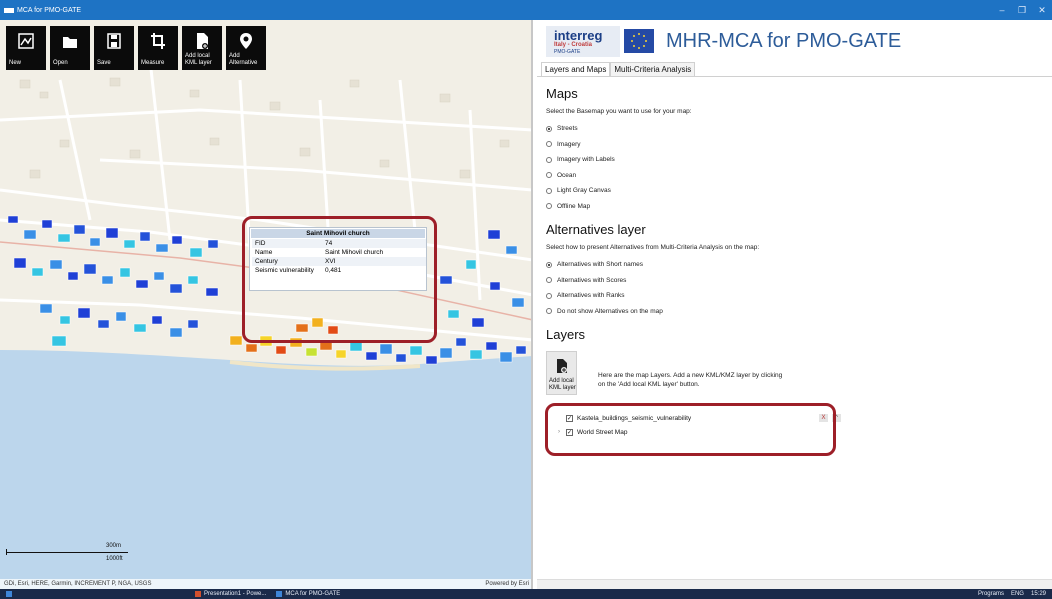 The height and width of the screenshot is (599, 1052). What do you see at coordinates (49, 10) in the screenshot?
I see `window-title: MCA for PMO-GATE` at bounding box center [49, 10].